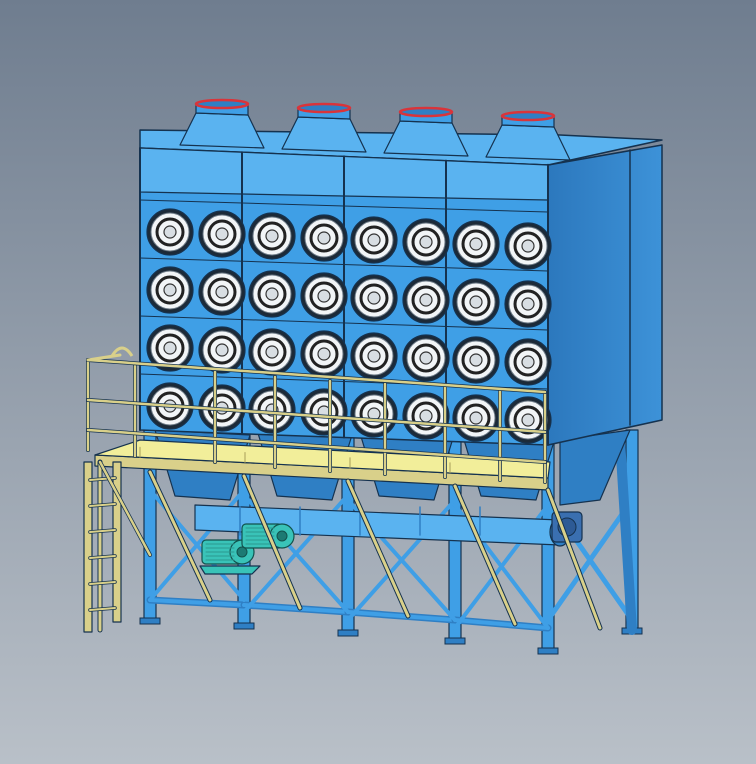  What do you see at coordinates (605, 295) in the screenshot?
I see `housing-side-panel` at bounding box center [605, 295].